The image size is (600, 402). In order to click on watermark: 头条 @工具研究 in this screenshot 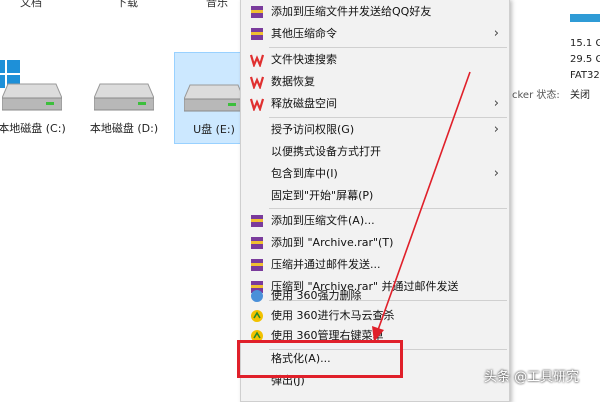, I will do `click(532, 377)`.